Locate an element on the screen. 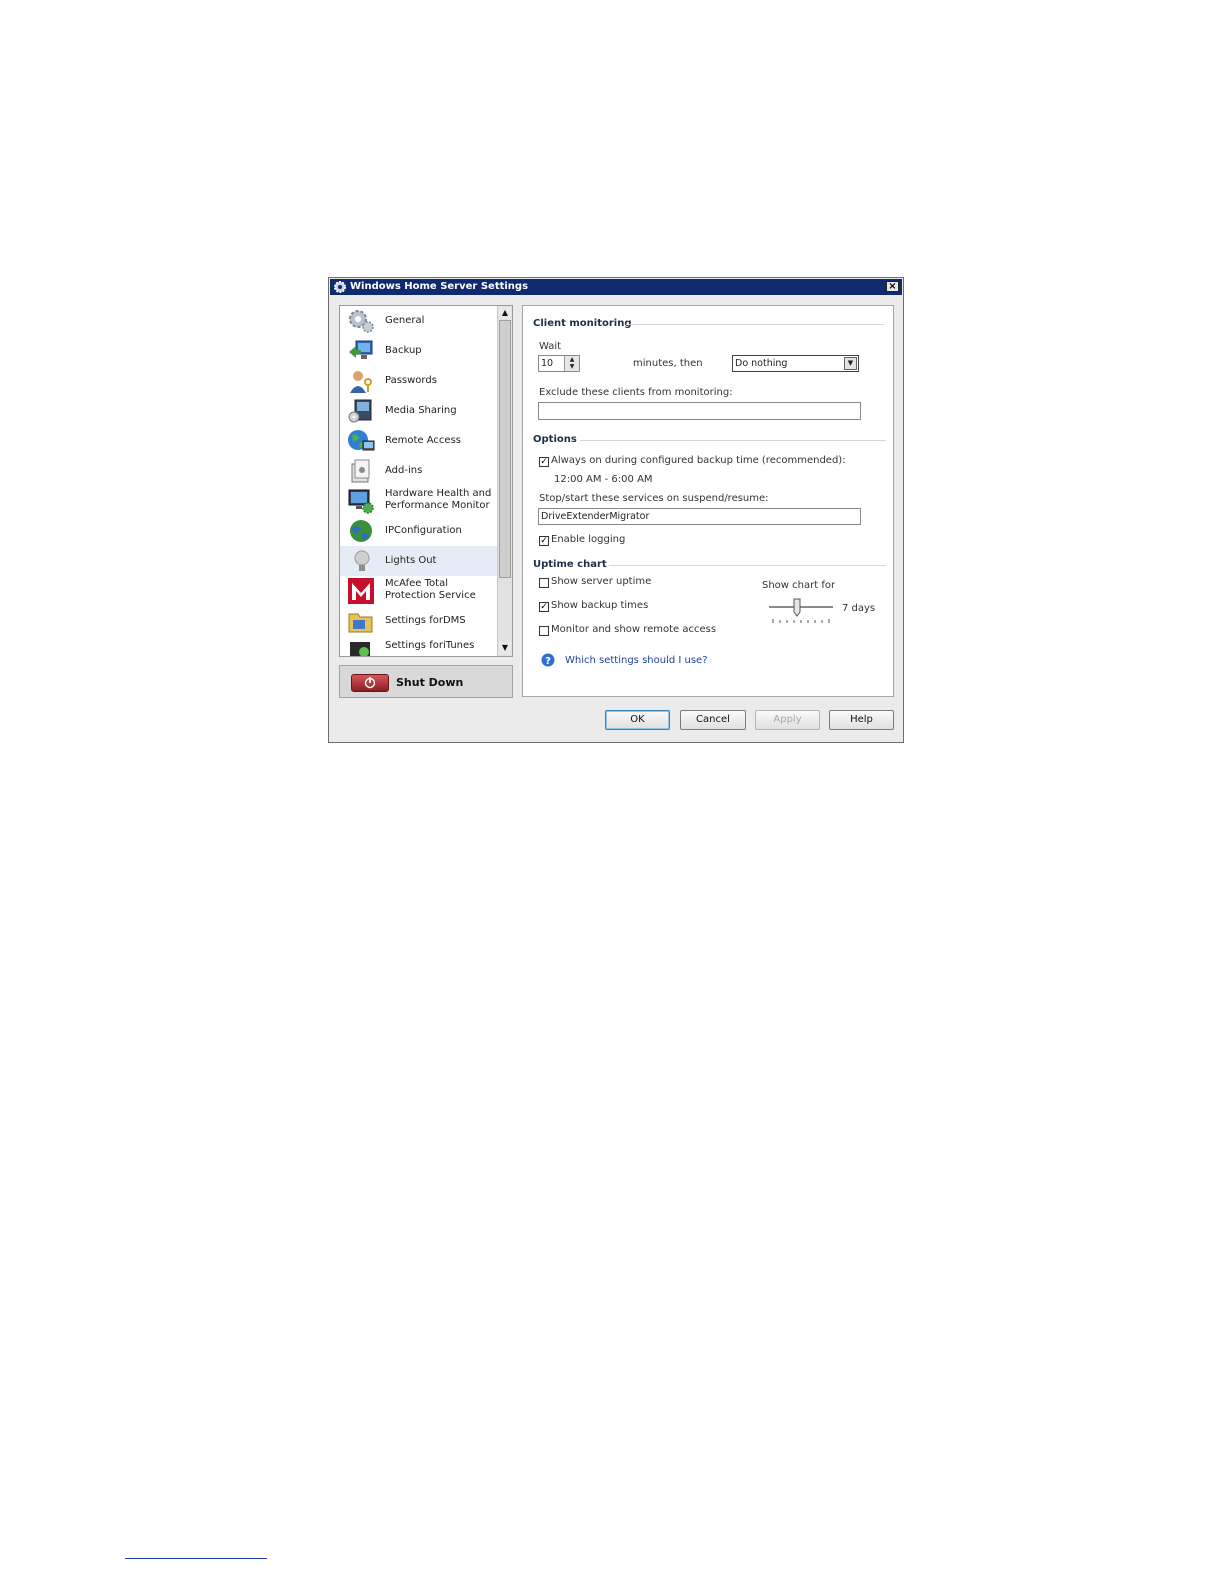 This screenshot has height=1584, width=1224. monitor-gear-icon is located at coordinates (361, 501).